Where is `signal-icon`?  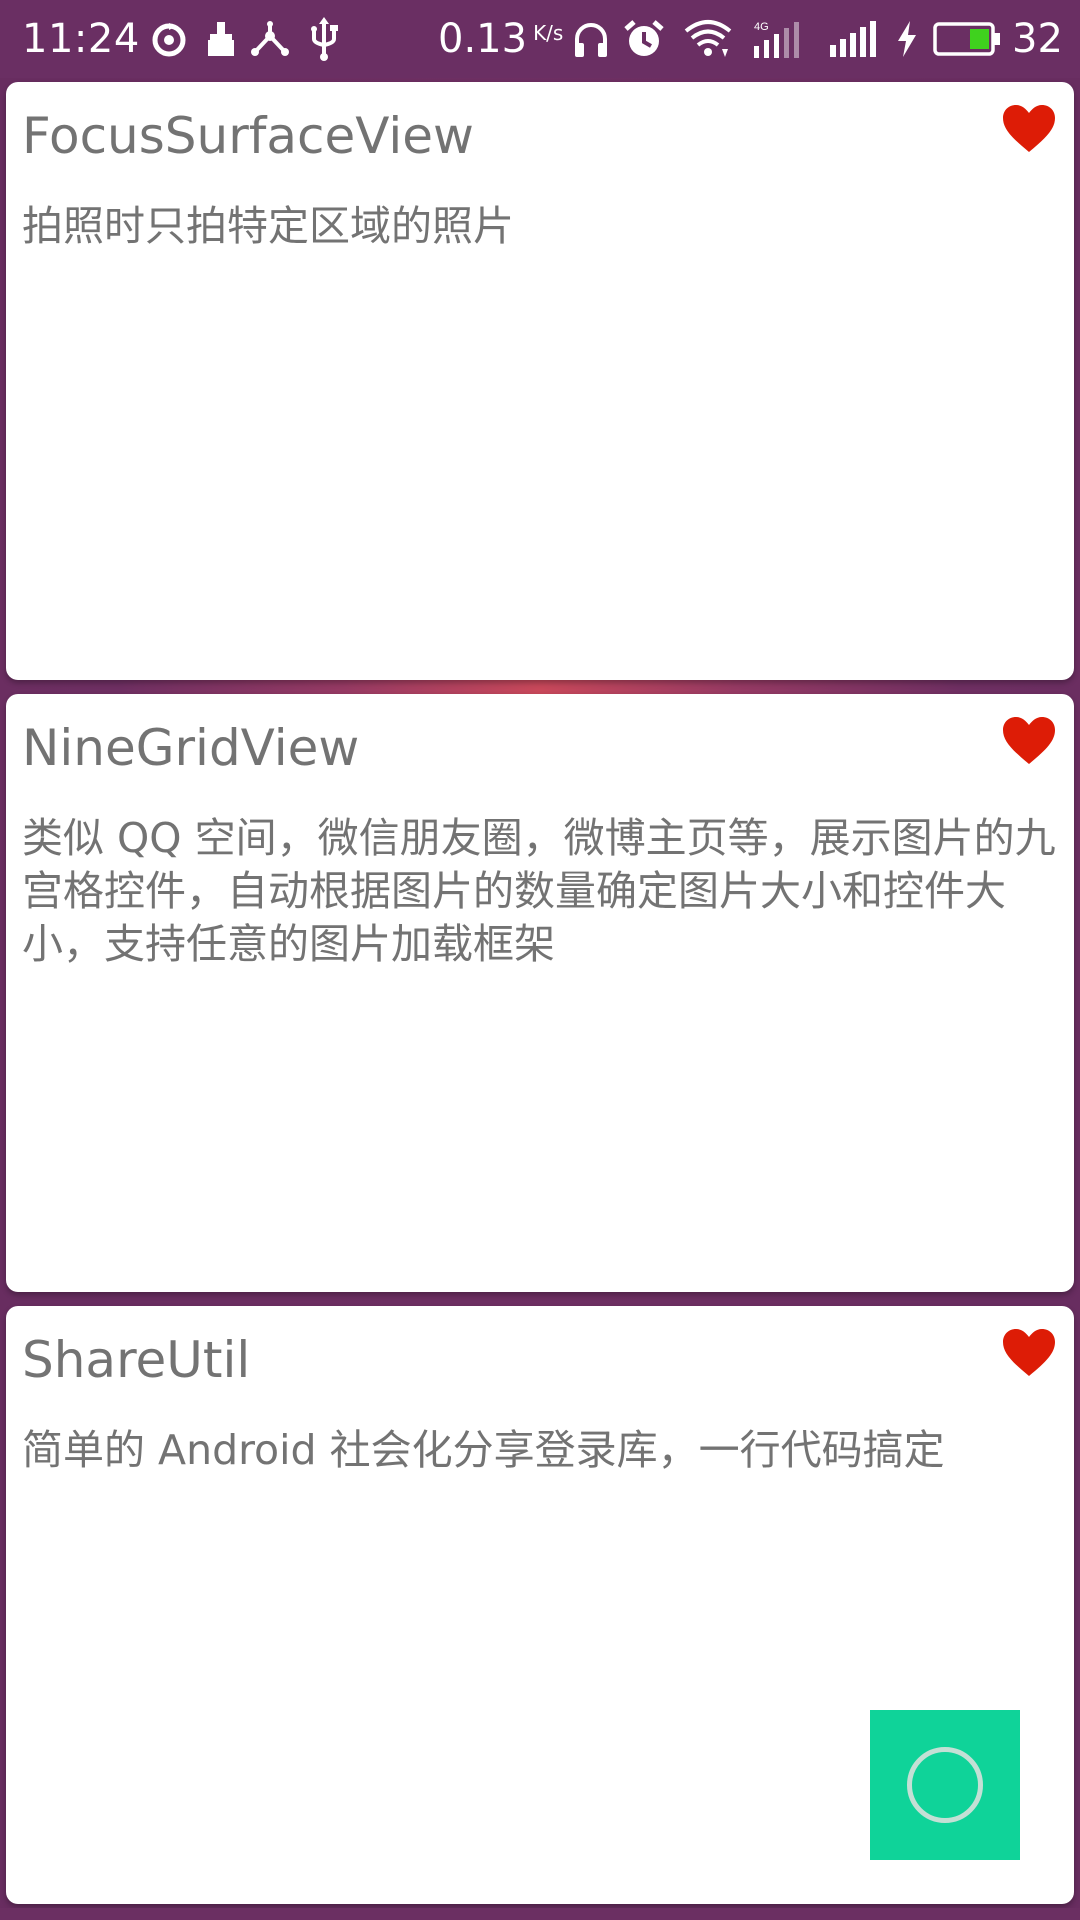 signal-icon is located at coordinates (854, 39).